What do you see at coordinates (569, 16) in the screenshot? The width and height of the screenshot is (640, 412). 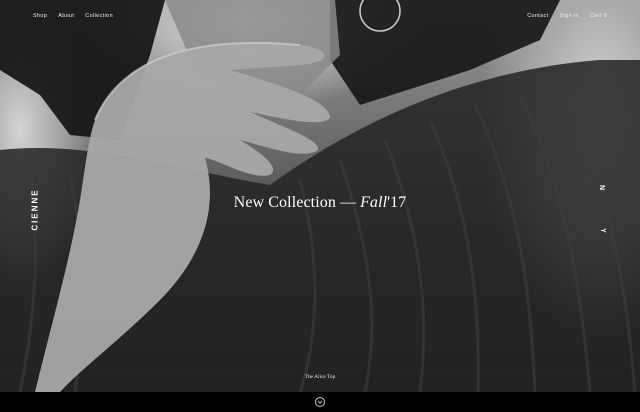 I see `nav-link-sign-in: Sign in` at bounding box center [569, 16].